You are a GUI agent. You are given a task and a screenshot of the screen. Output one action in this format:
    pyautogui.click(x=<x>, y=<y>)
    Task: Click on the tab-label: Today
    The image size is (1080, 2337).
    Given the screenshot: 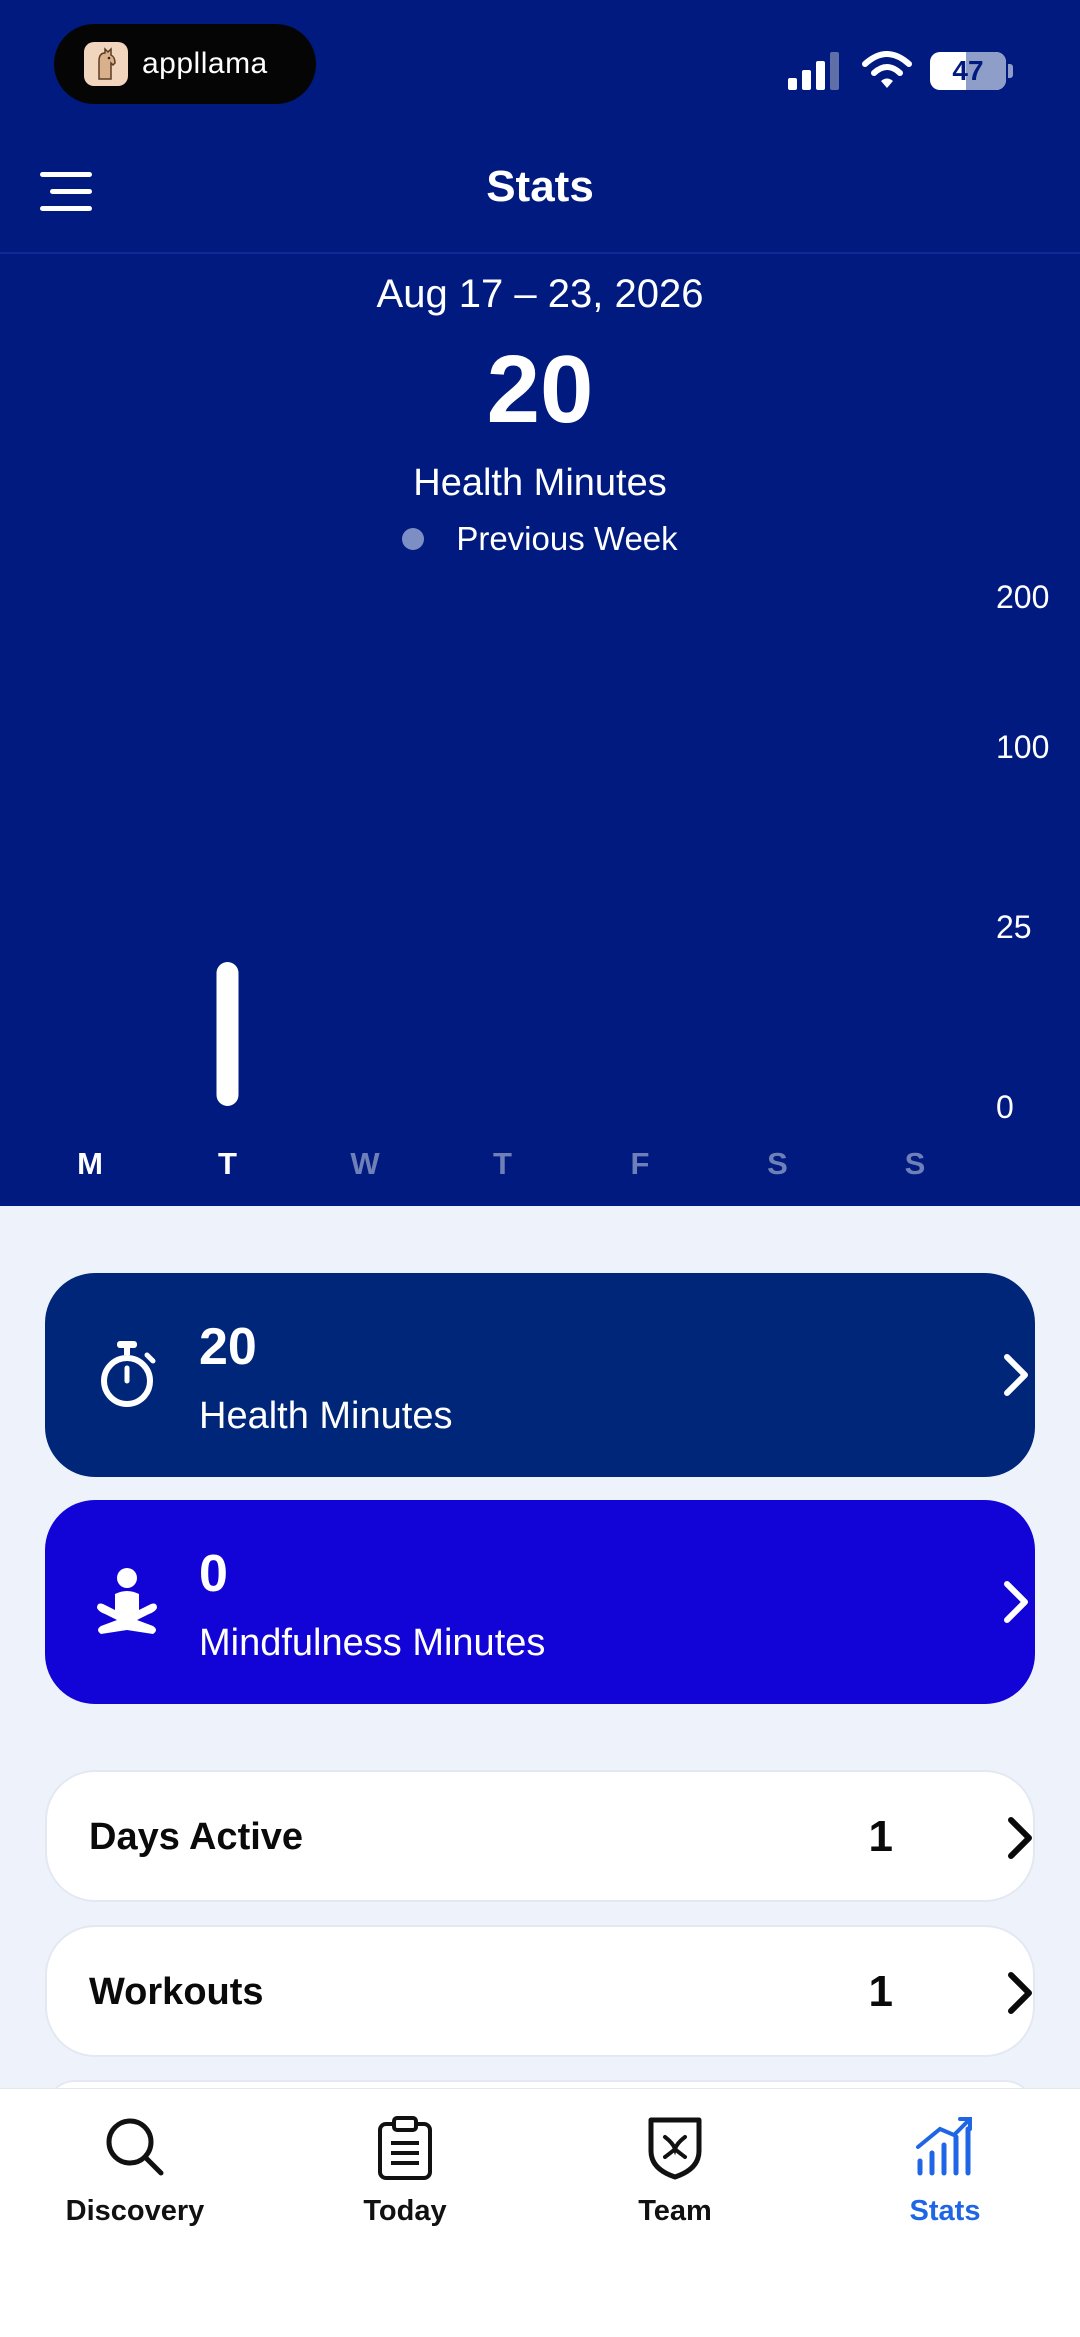 What is the action you would take?
    pyautogui.click(x=405, y=2211)
    